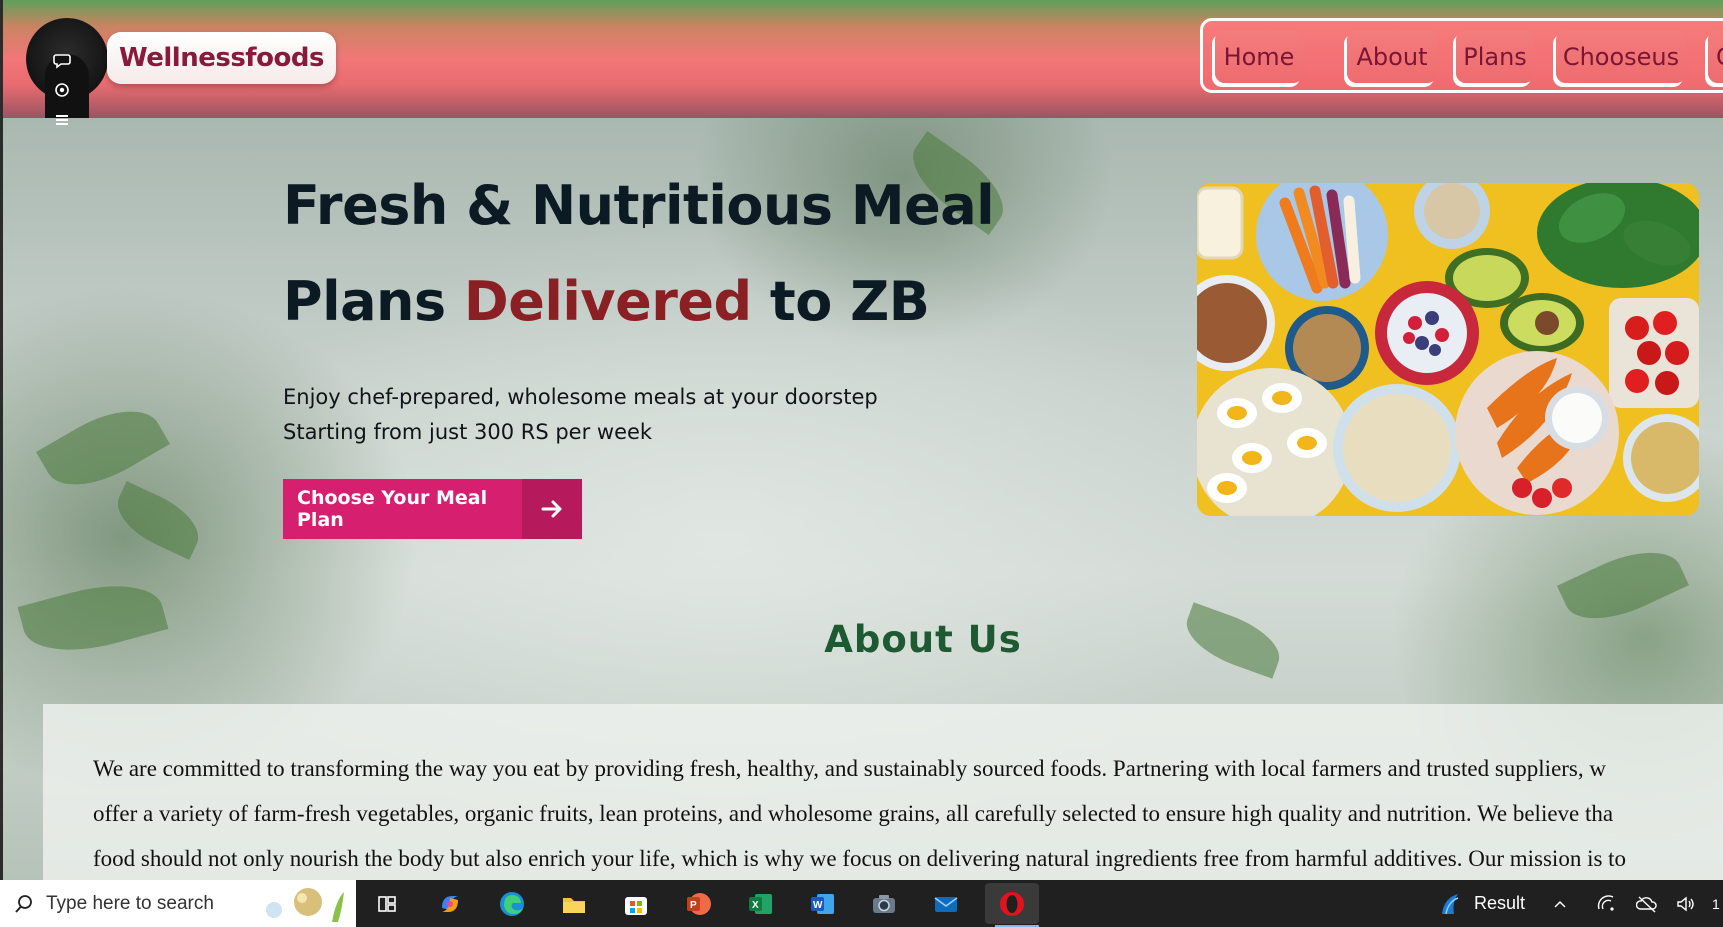 Image resolution: width=1723 pixels, height=927 pixels. Describe the element at coordinates (636, 904) in the screenshot. I see `microsoft-store-icon` at that location.